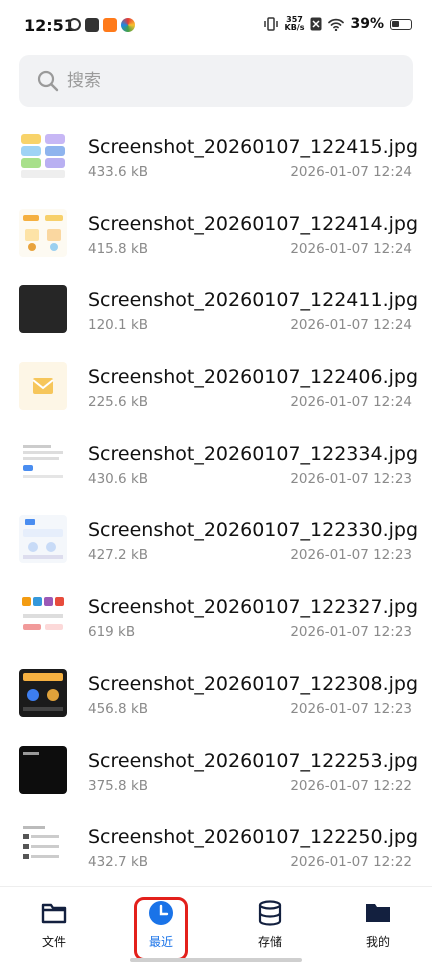 This screenshot has width=432, height=964. Describe the element at coordinates (316, 24) in the screenshot. I see `sim-icon` at that location.